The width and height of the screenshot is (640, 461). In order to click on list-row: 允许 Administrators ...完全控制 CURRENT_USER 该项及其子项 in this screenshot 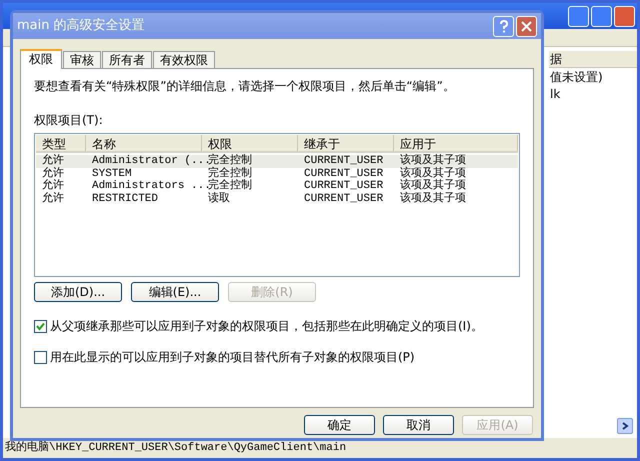, I will do `click(277, 186)`.